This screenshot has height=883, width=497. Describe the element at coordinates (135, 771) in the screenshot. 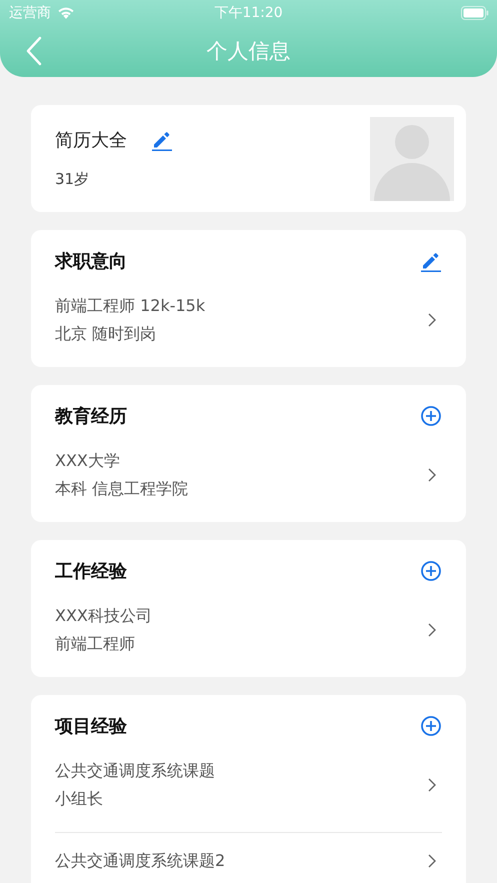

I see `entry-text: 公共交通调度系统课题` at that location.